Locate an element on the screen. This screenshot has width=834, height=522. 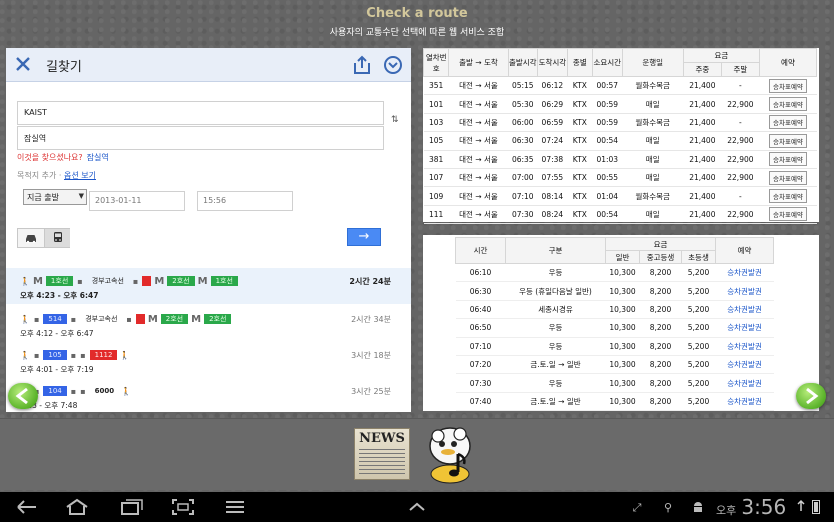
system-navigation-bar: ⤢ ⚲ 오후 3:56 is located at coordinates (417, 507).